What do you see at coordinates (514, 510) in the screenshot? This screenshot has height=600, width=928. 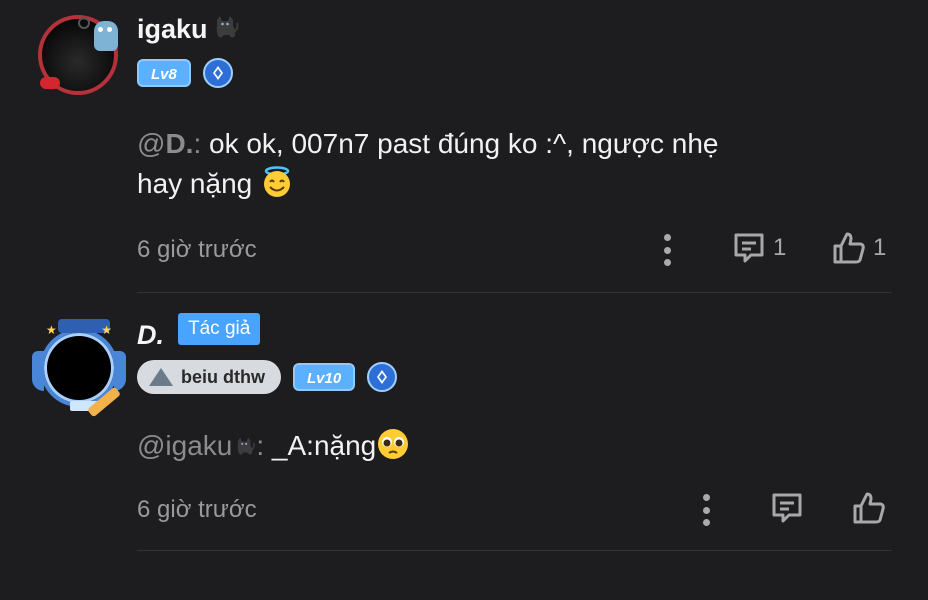 I see `comment-meta: 6 giờ trước` at bounding box center [514, 510].